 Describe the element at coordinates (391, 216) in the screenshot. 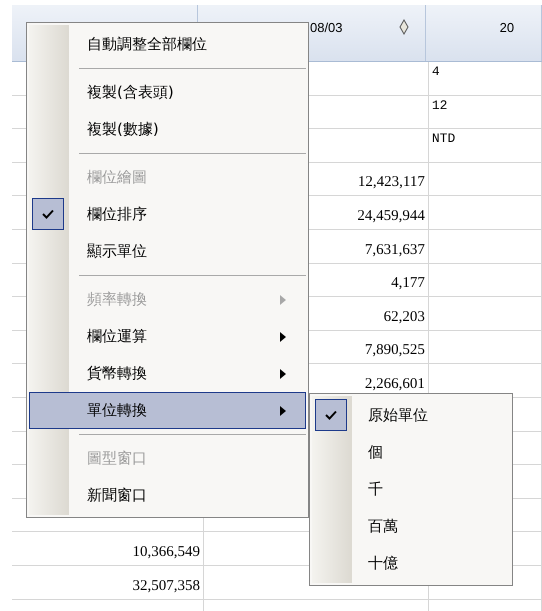

I see `table-cell: 24,459,944` at that location.